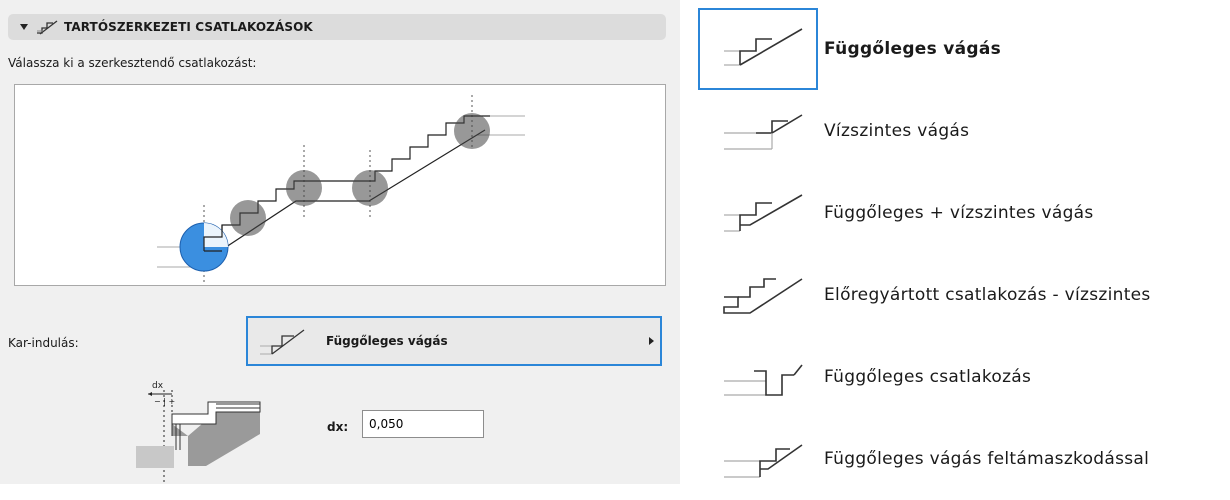 Image resolution: width=1230 pixels, height=500 pixels. I want to click on vertical-connection-icon, so click(763, 380).